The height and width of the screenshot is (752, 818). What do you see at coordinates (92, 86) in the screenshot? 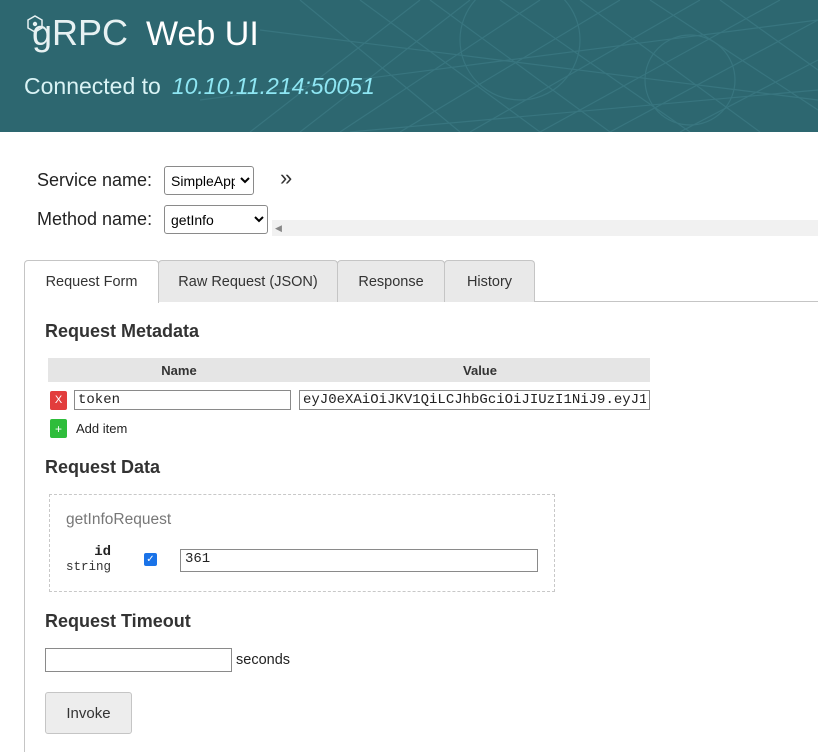
I see `connected-label: Connected to` at bounding box center [92, 86].